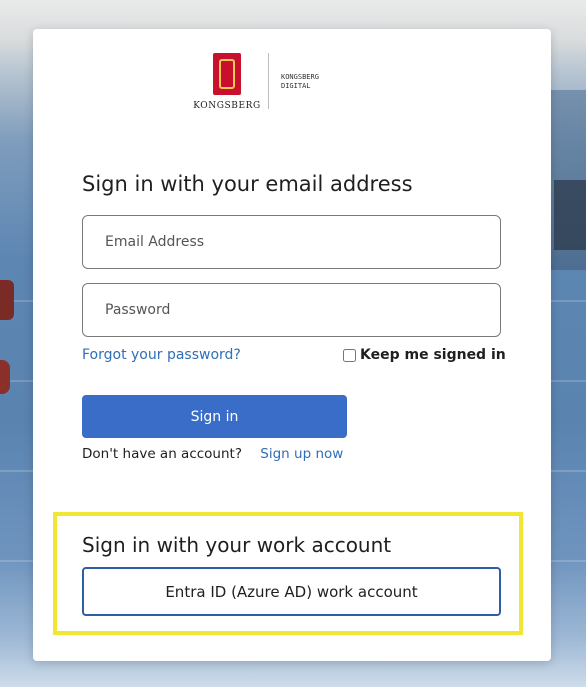 The image size is (586, 687). Describe the element at coordinates (161, 355) in the screenshot. I see `forgot-password-link: Forgot your password?` at that location.